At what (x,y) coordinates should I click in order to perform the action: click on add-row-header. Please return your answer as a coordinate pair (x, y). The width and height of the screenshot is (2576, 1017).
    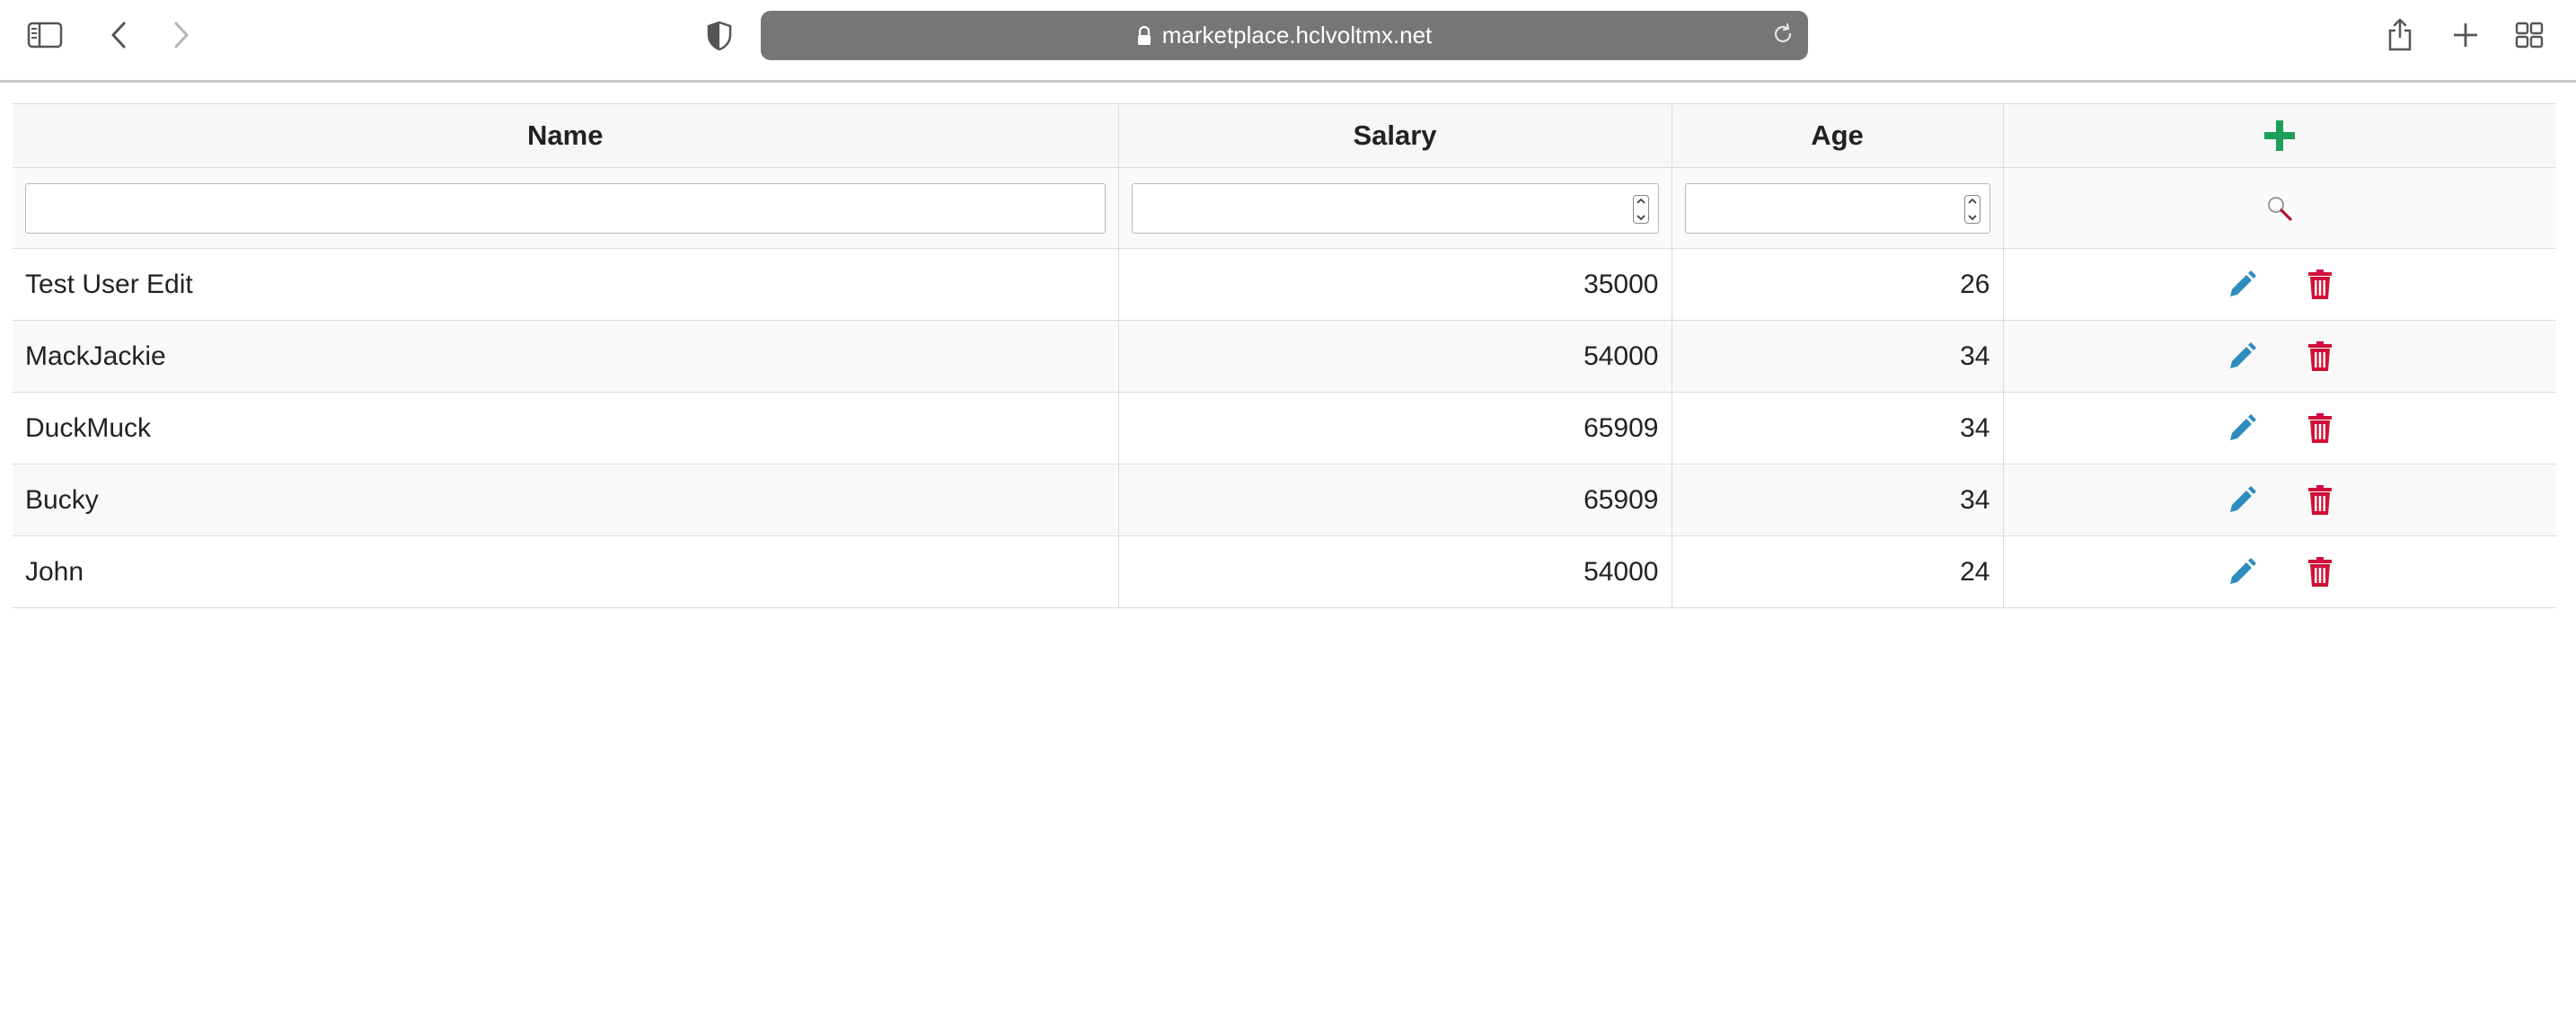
    Looking at the image, I should click on (2279, 135).